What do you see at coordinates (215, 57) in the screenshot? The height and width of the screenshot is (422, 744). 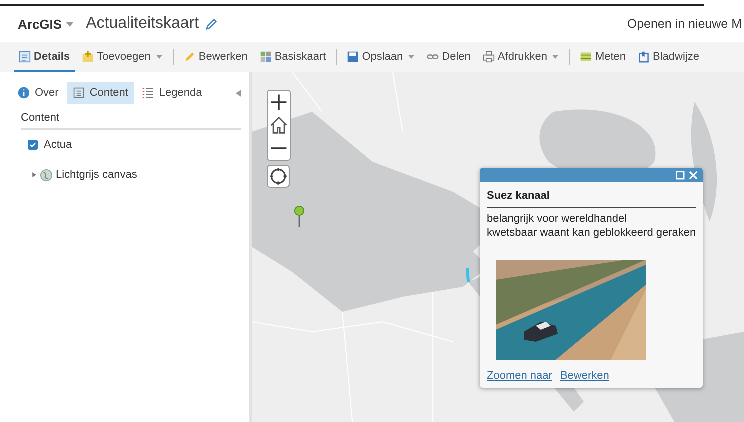 I see `toolbar-button: Bewerken` at bounding box center [215, 57].